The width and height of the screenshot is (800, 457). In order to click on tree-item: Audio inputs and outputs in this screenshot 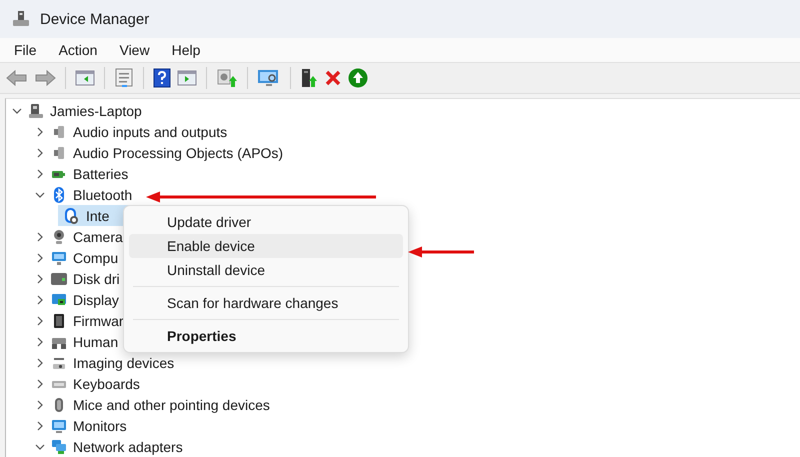, I will do `click(133, 131)`.